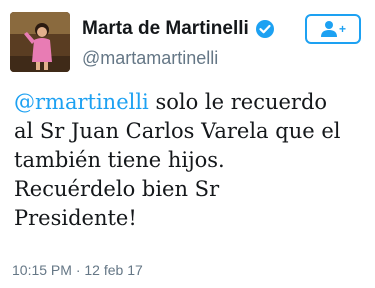 The height and width of the screenshot is (288, 375). What do you see at coordinates (113, 270) in the screenshot?
I see `tweet-date: 12 feb 17` at bounding box center [113, 270].